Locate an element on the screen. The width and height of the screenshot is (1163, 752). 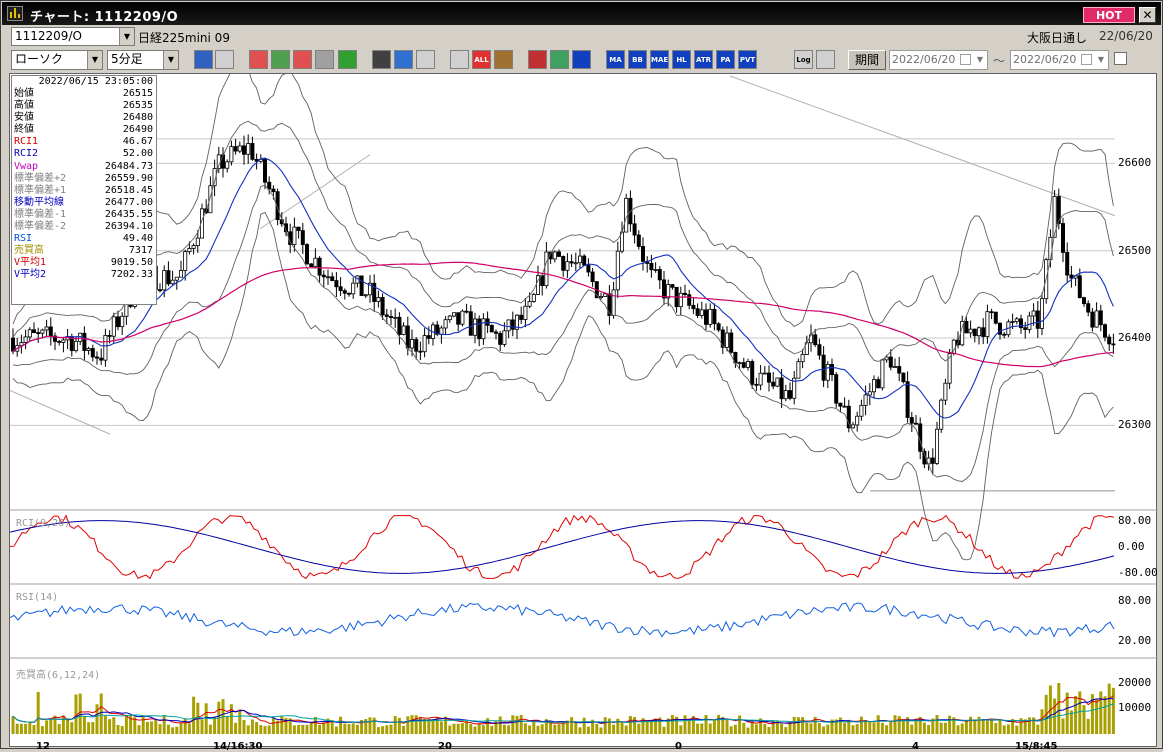
title-bar: チャート: 1112209/O HOT ✕ is located at coordinates (581, 13).